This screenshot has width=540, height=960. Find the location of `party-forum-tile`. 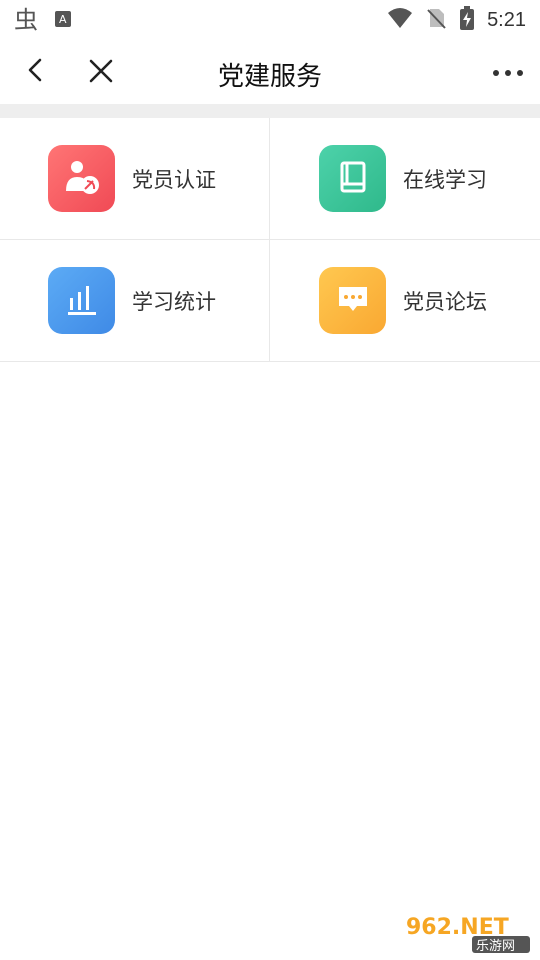

party-forum-tile is located at coordinates (352, 300).